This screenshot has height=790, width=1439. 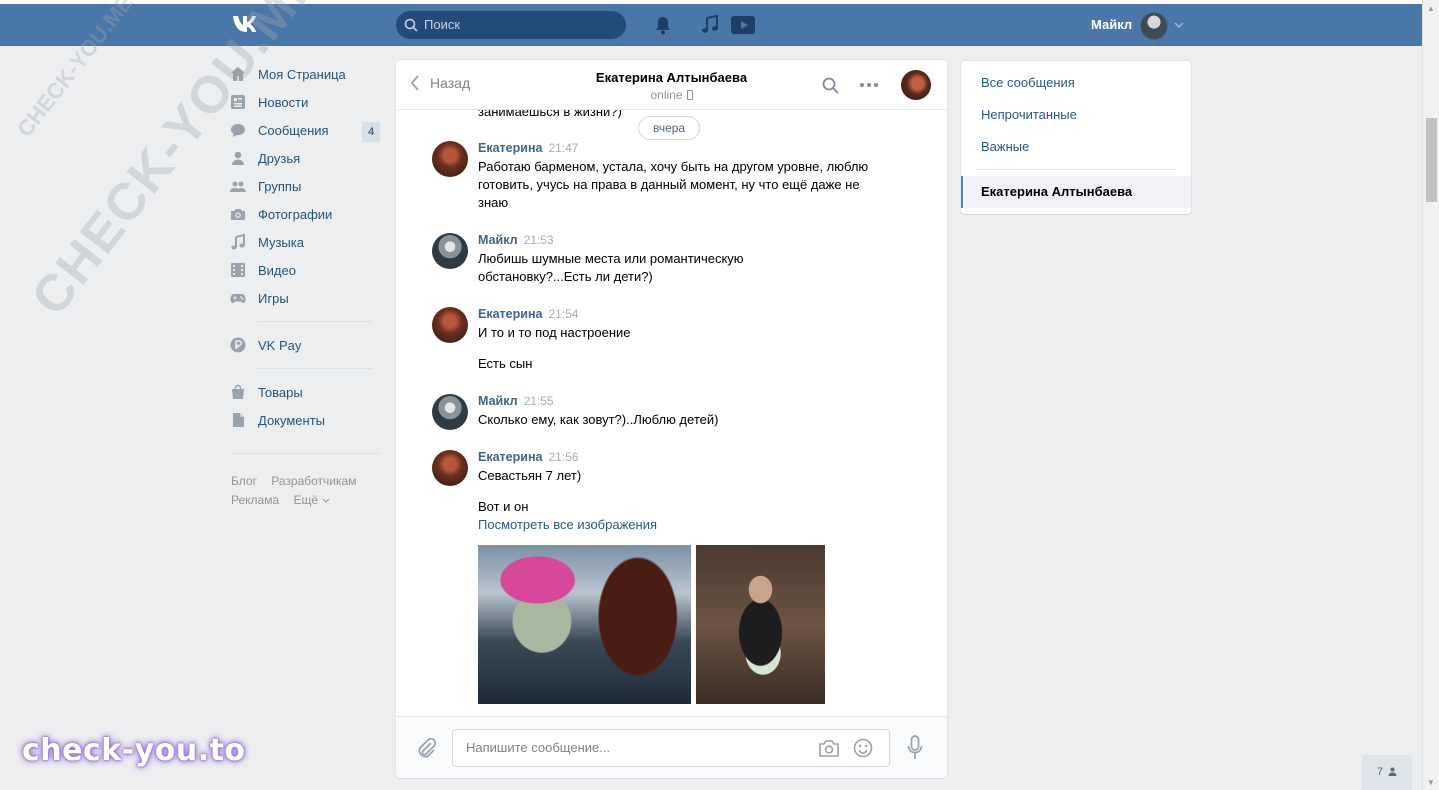 I want to click on footer-more-link: Ещё, so click(x=311, y=500).